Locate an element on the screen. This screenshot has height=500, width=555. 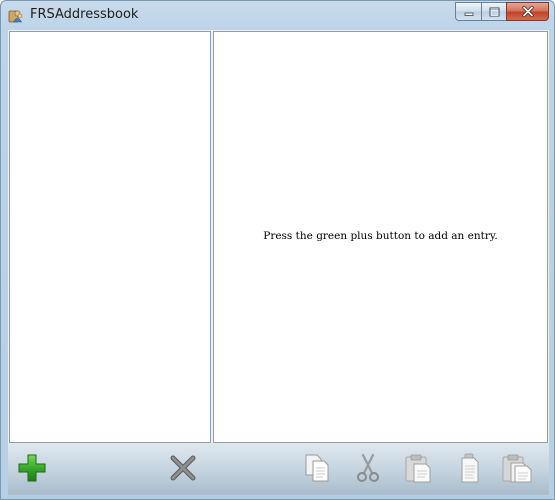
maximize-icon is located at coordinates (494, 11).